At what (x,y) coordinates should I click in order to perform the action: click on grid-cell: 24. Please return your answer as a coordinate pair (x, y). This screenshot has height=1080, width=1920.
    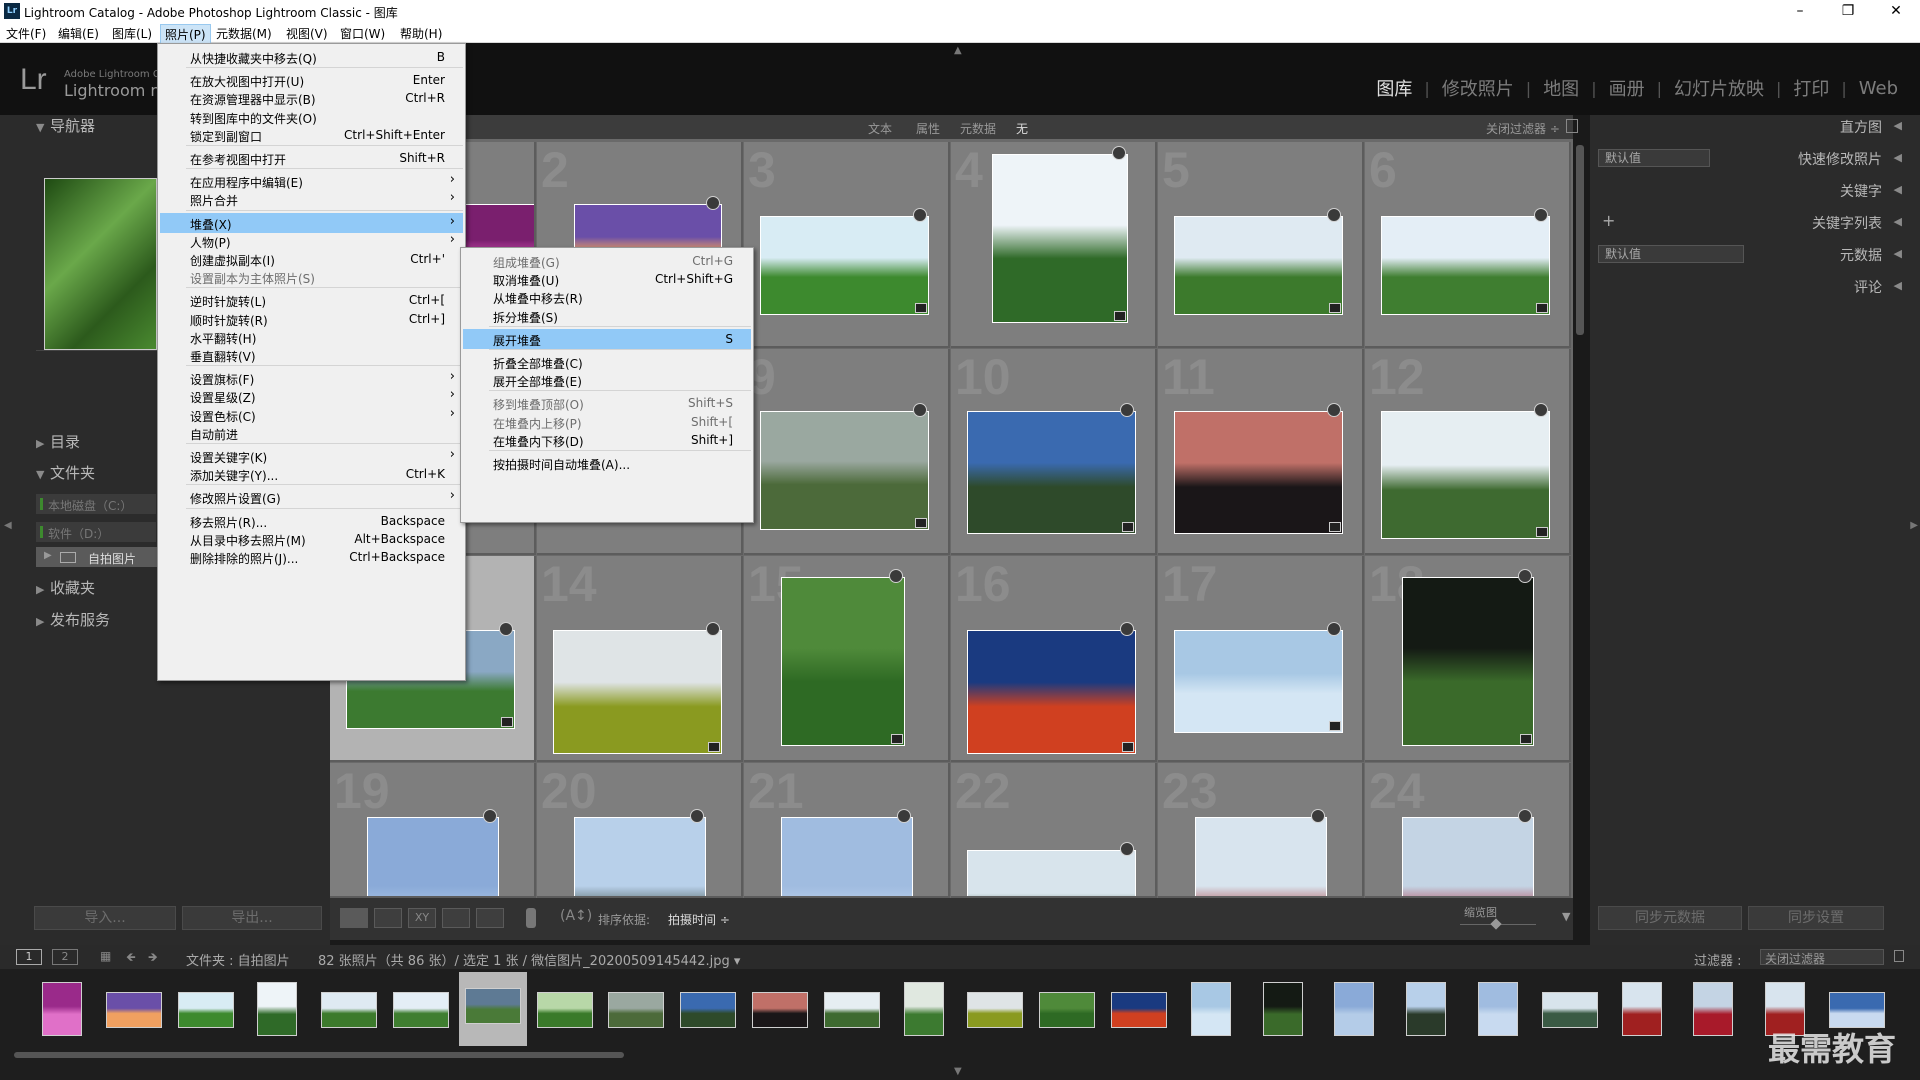
    Looking at the image, I should click on (1468, 830).